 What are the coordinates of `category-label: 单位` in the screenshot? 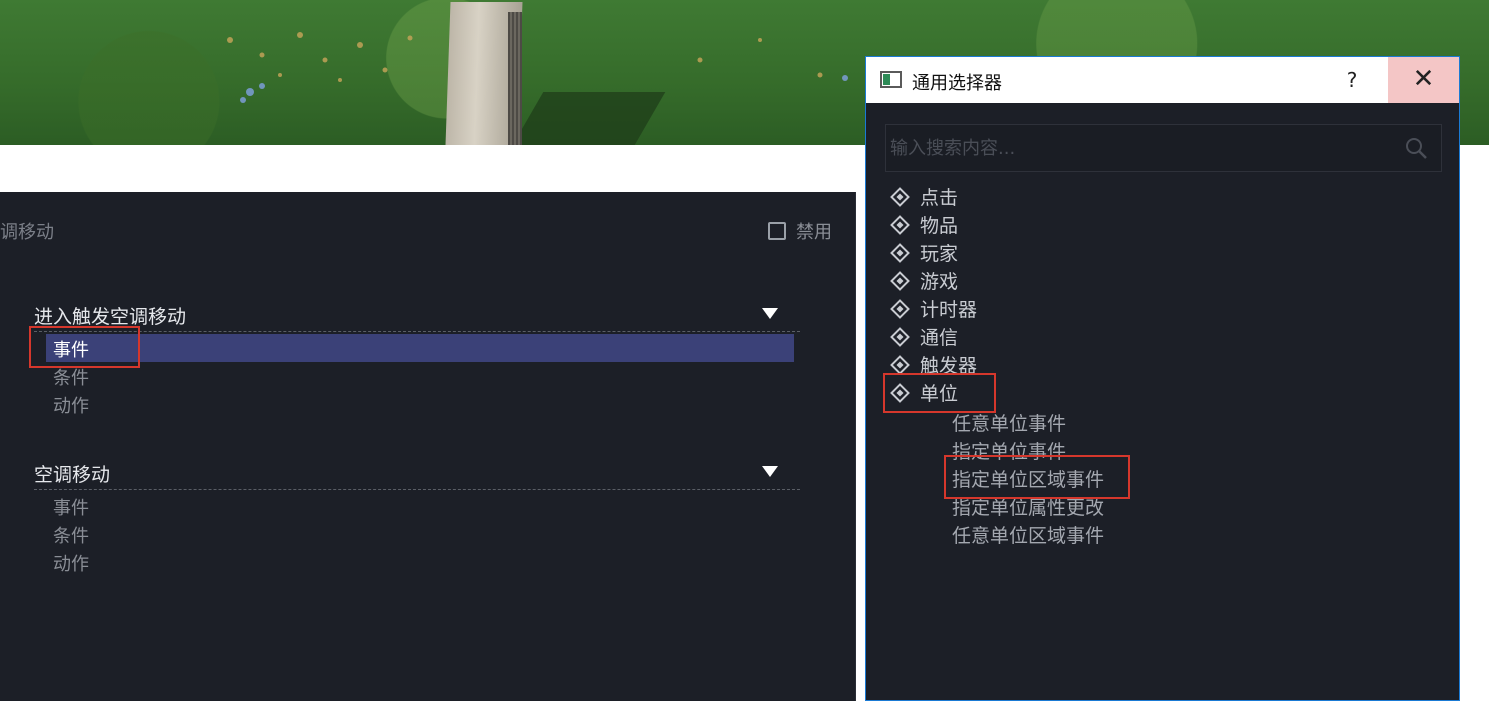 It's located at (939, 394).